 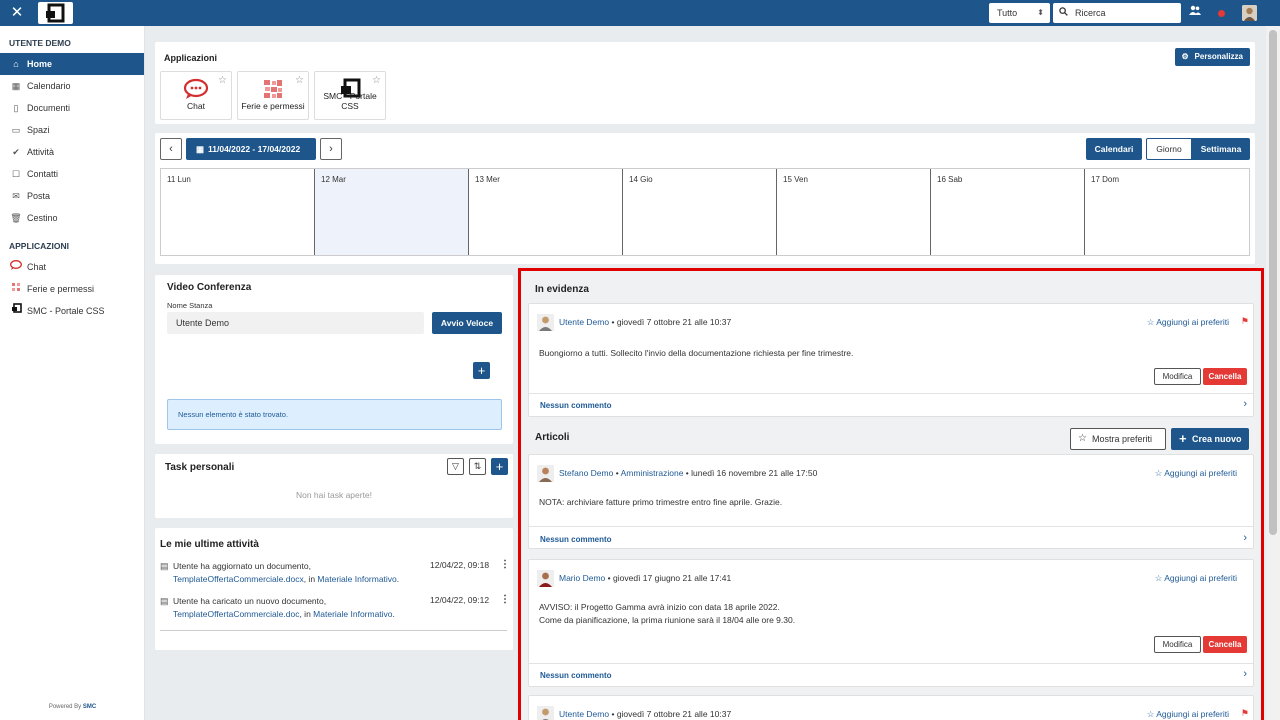 I want to click on app-logo, so click(x=55, y=13).